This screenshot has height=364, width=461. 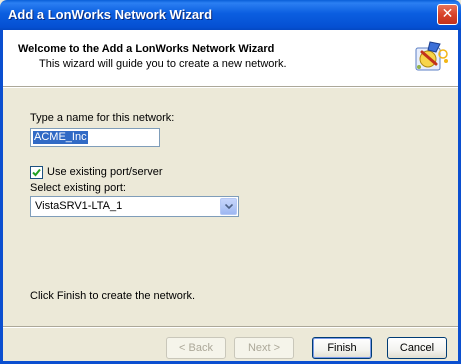 What do you see at coordinates (196, 348) in the screenshot?
I see `back-button: < Back` at bounding box center [196, 348].